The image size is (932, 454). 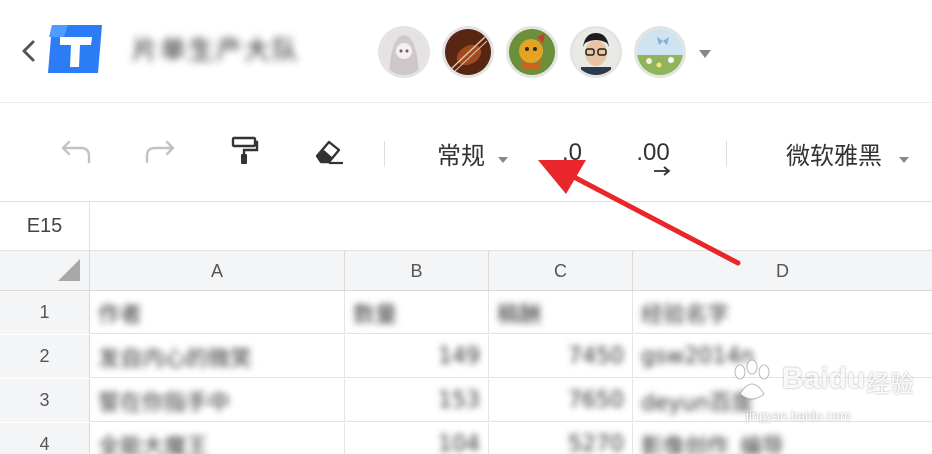 I want to click on table-row: 2 发自内心的微笑 149 7450 gsw2014n, so click(x=466, y=356).